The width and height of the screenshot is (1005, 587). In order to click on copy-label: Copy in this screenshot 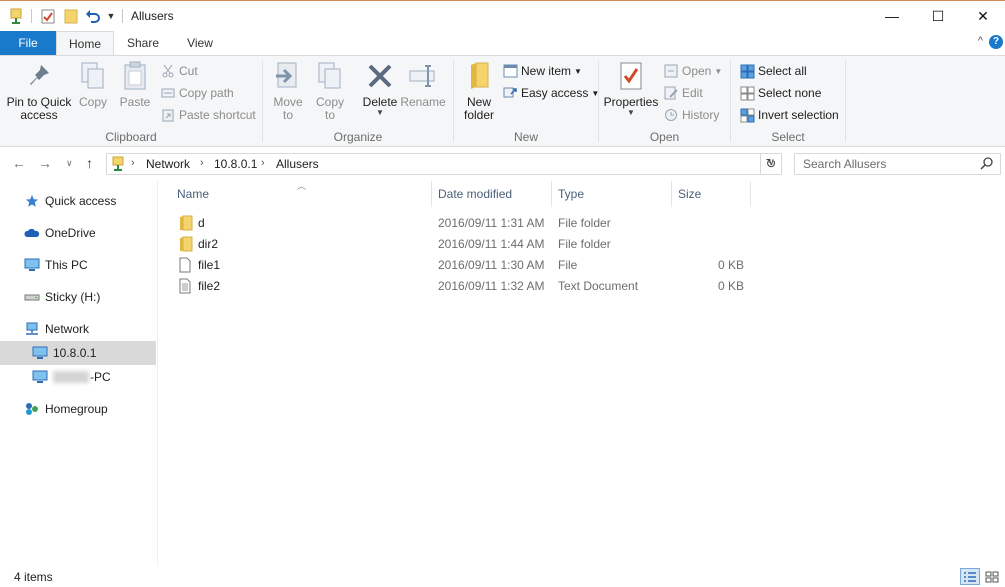, I will do `click(92, 102)`.